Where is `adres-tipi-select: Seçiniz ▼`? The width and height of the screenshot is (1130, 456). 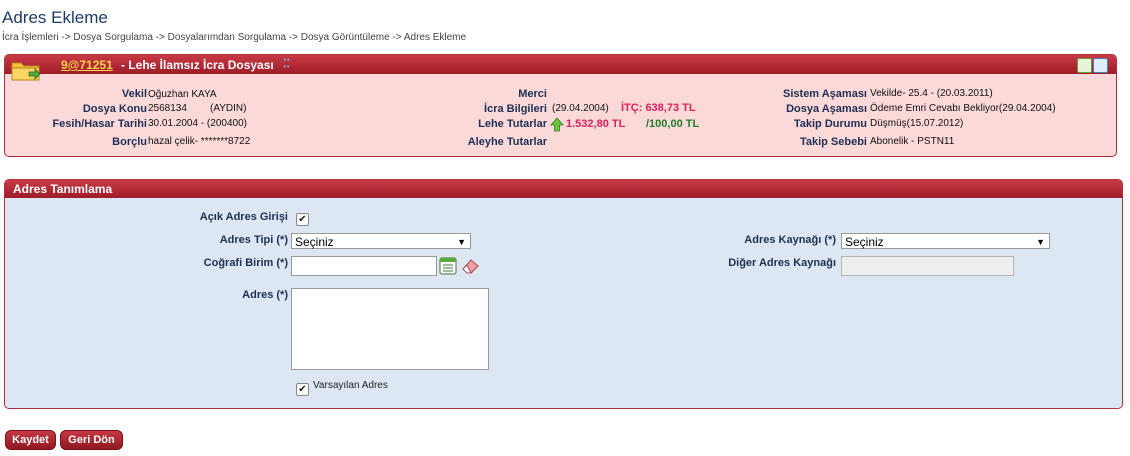 adres-tipi-select: Seçiniz ▼ is located at coordinates (381, 241).